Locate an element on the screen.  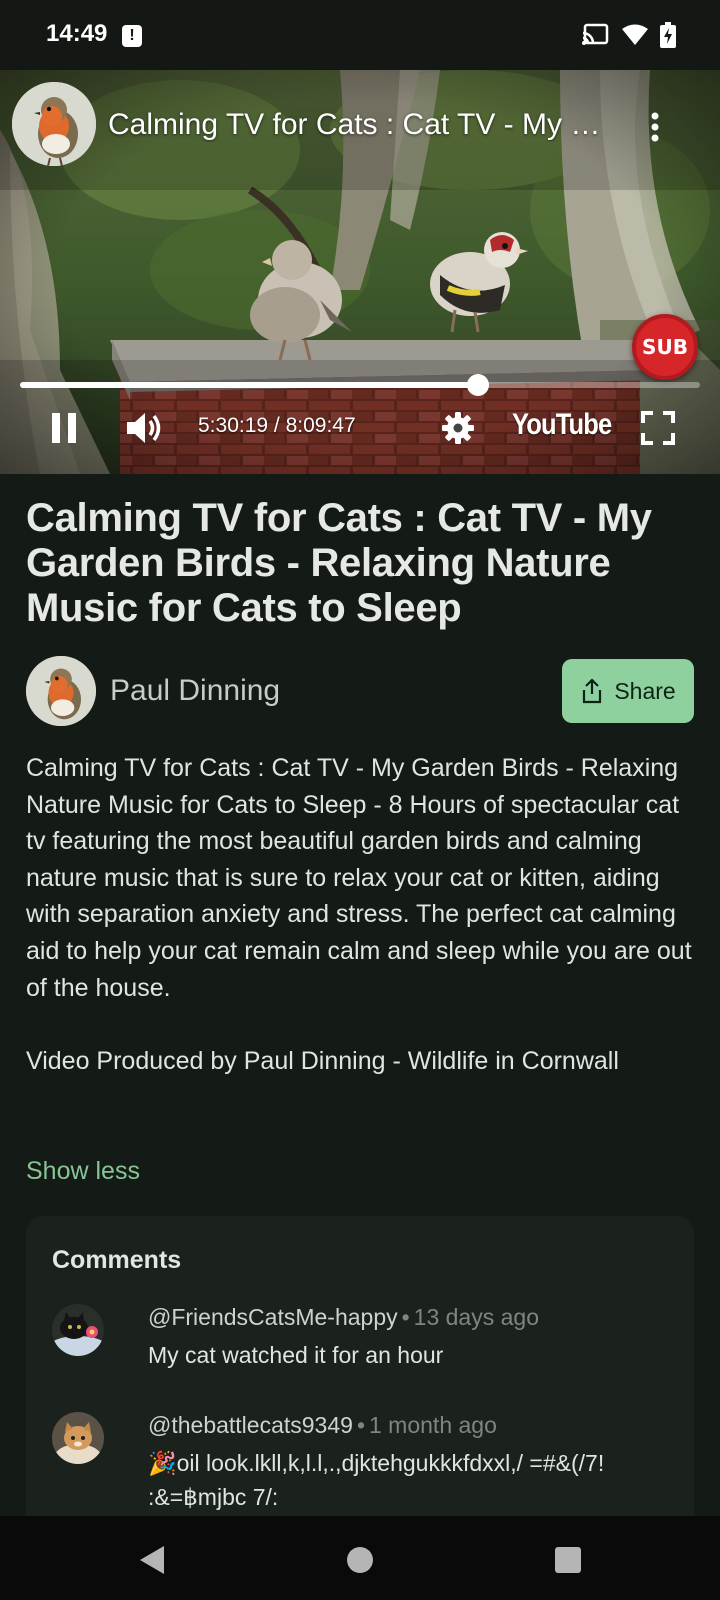
system-nav-bar is located at coordinates (360, 1558).